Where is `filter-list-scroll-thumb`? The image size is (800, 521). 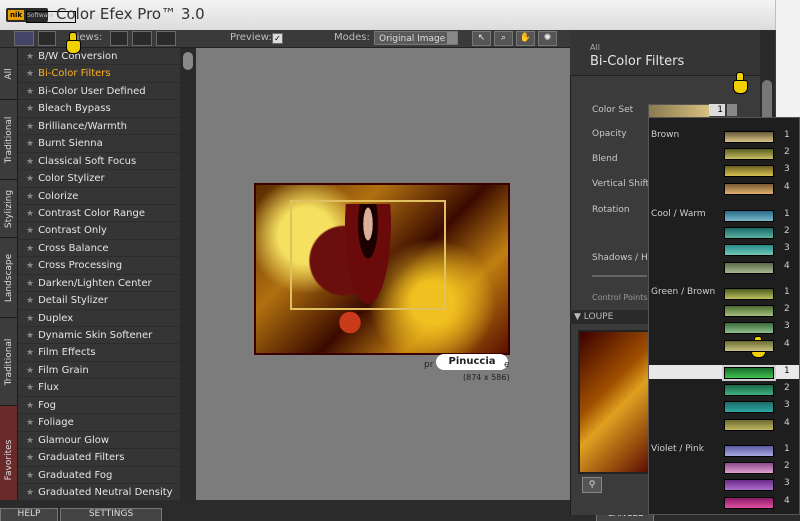
filter-list-scroll-thumb is located at coordinates (188, 61).